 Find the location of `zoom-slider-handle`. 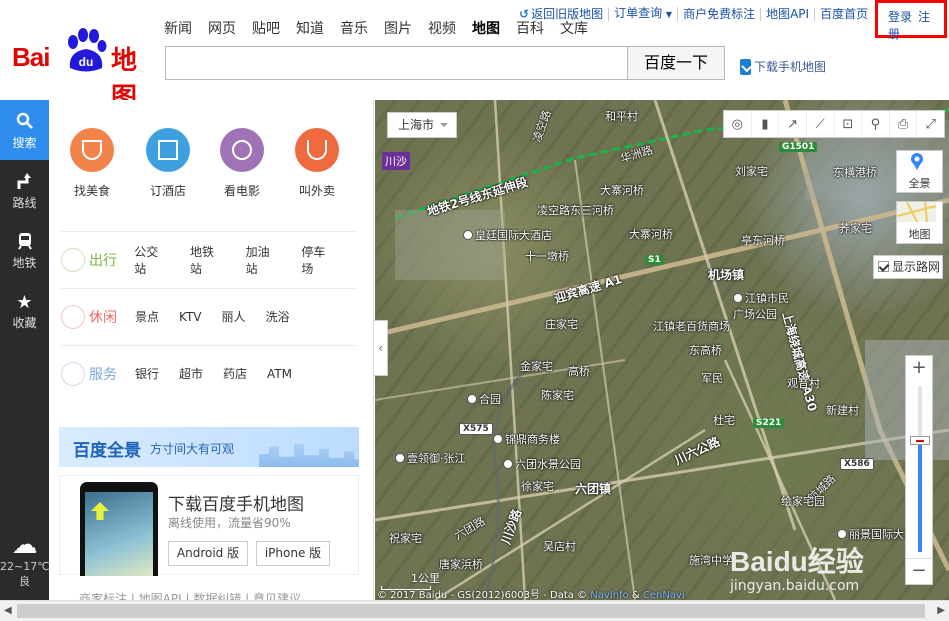

zoom-slider-handle is located at coordinates (920, 440).